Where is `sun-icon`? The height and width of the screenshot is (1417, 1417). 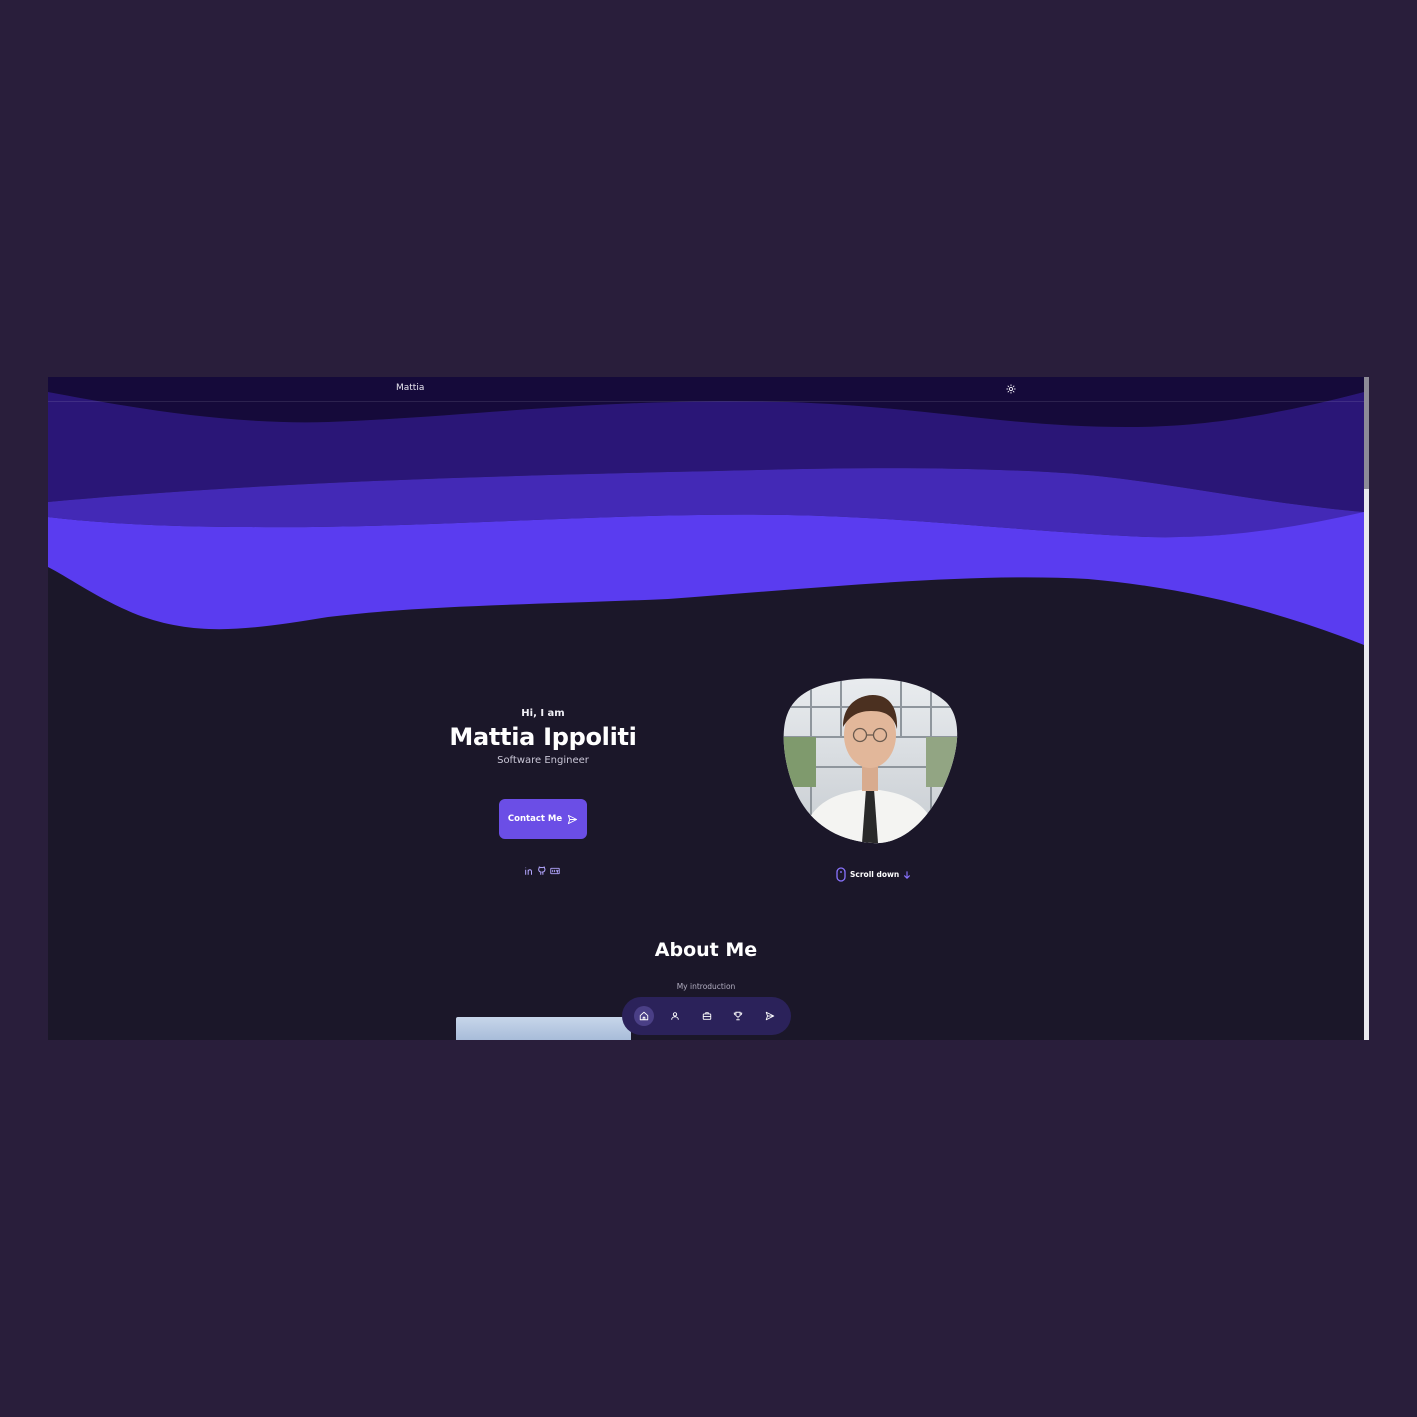 sun-icon is located at coordinates (1011, 389).